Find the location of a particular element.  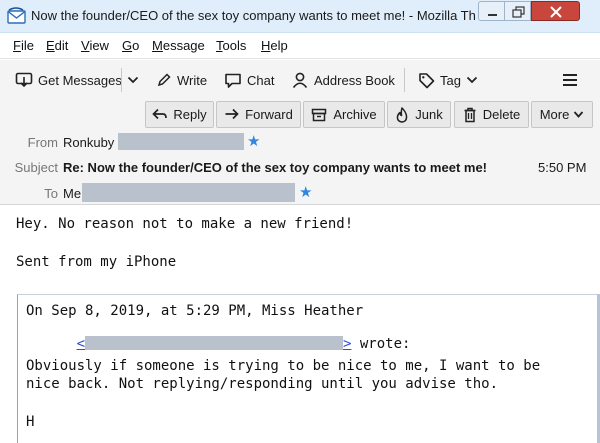

restore-button is located at coordinates (517, 11).